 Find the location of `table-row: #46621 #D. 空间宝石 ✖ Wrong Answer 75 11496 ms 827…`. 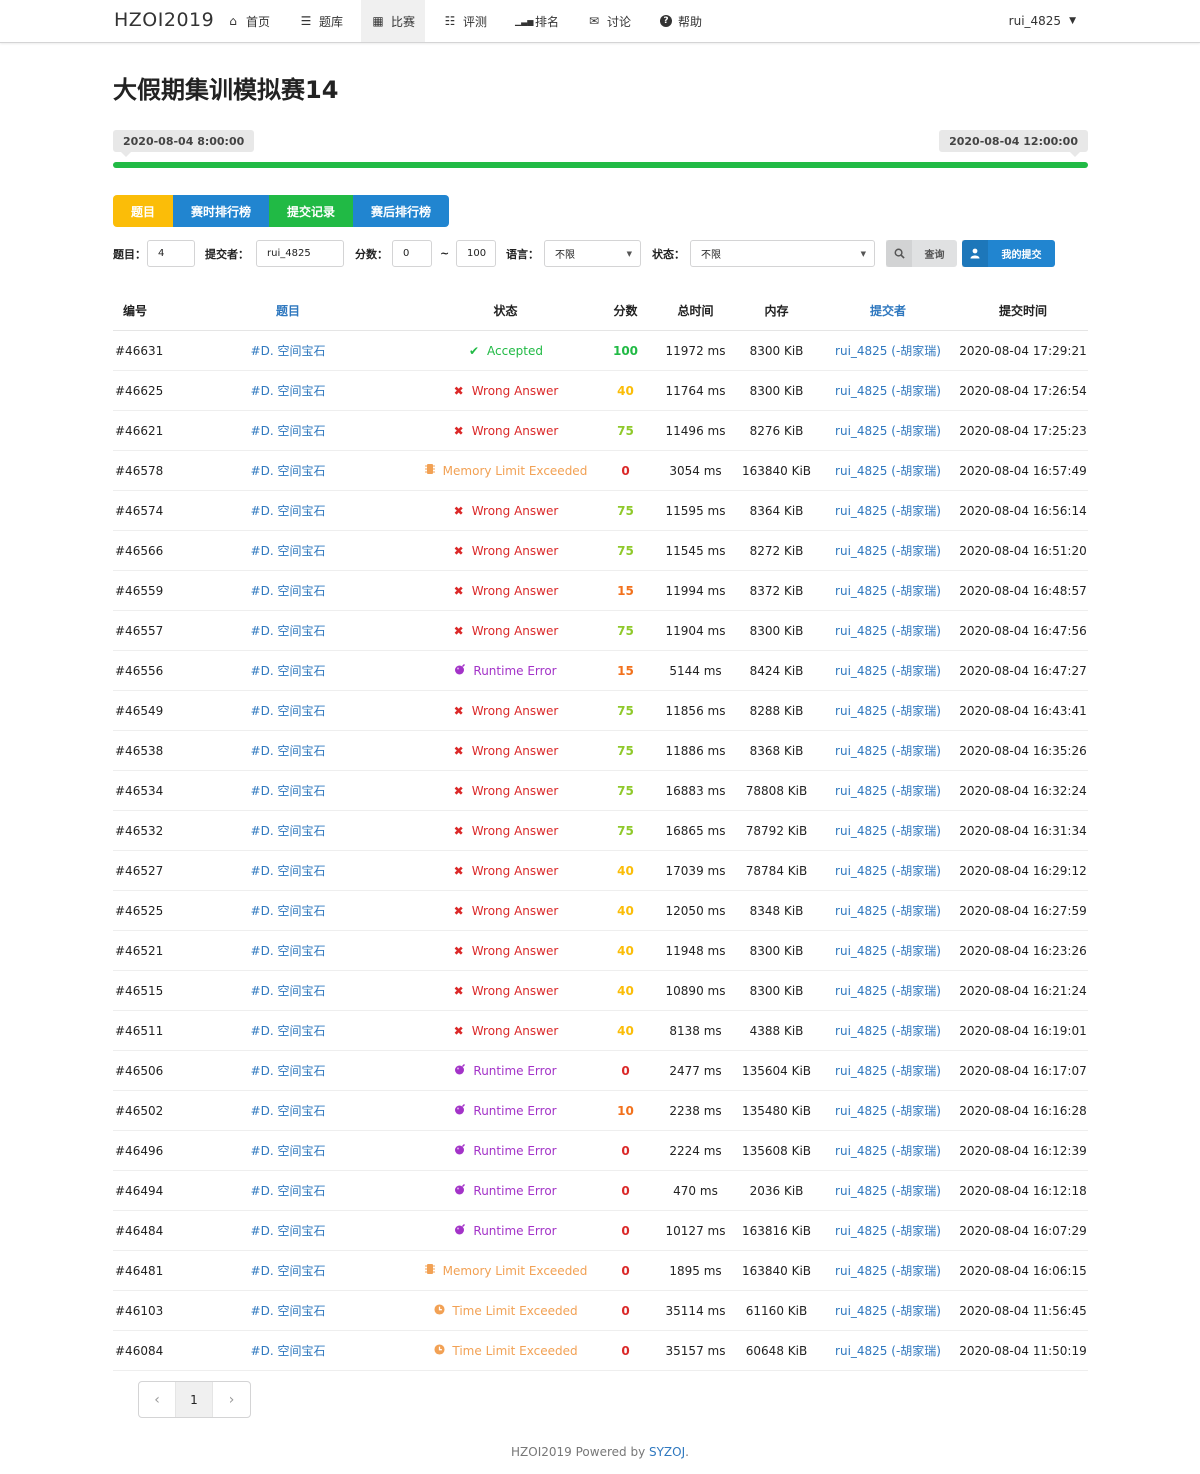

table-row: #46621 #D. 空间宝石 ✖ Wrong Answer 75 11496 ms 827… is located at coordinates (600, 431).